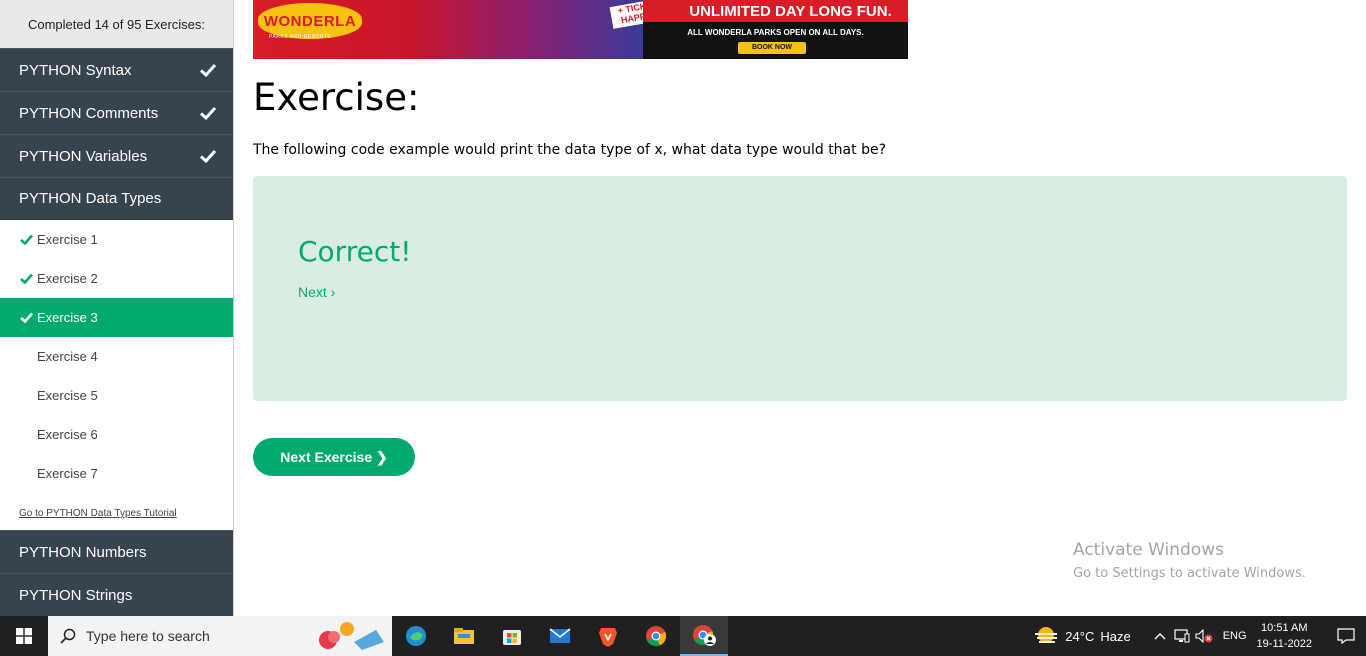 The height and width of the screenshot is (656, 1366). I want to click on start-button, so click(24, 636).